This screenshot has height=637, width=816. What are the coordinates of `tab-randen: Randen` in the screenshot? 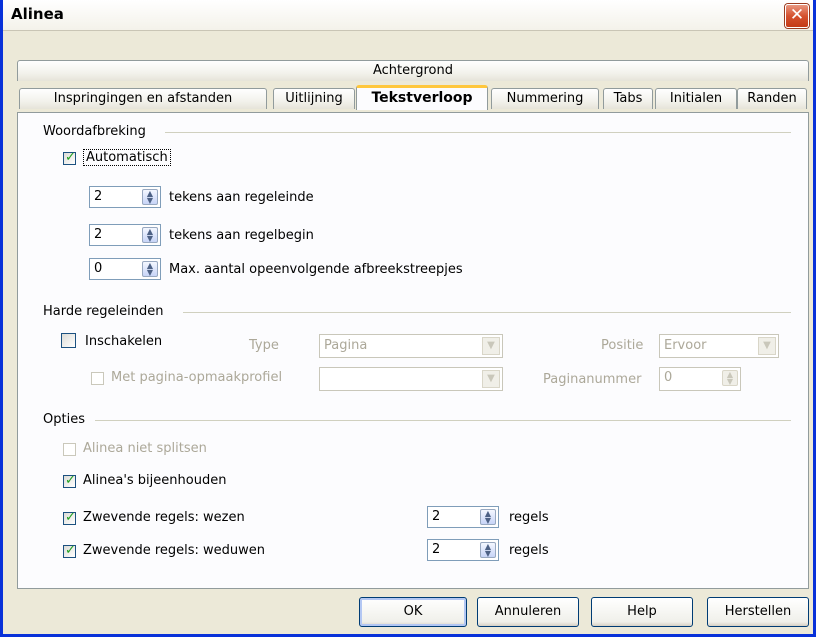 It's located at (772, 98).